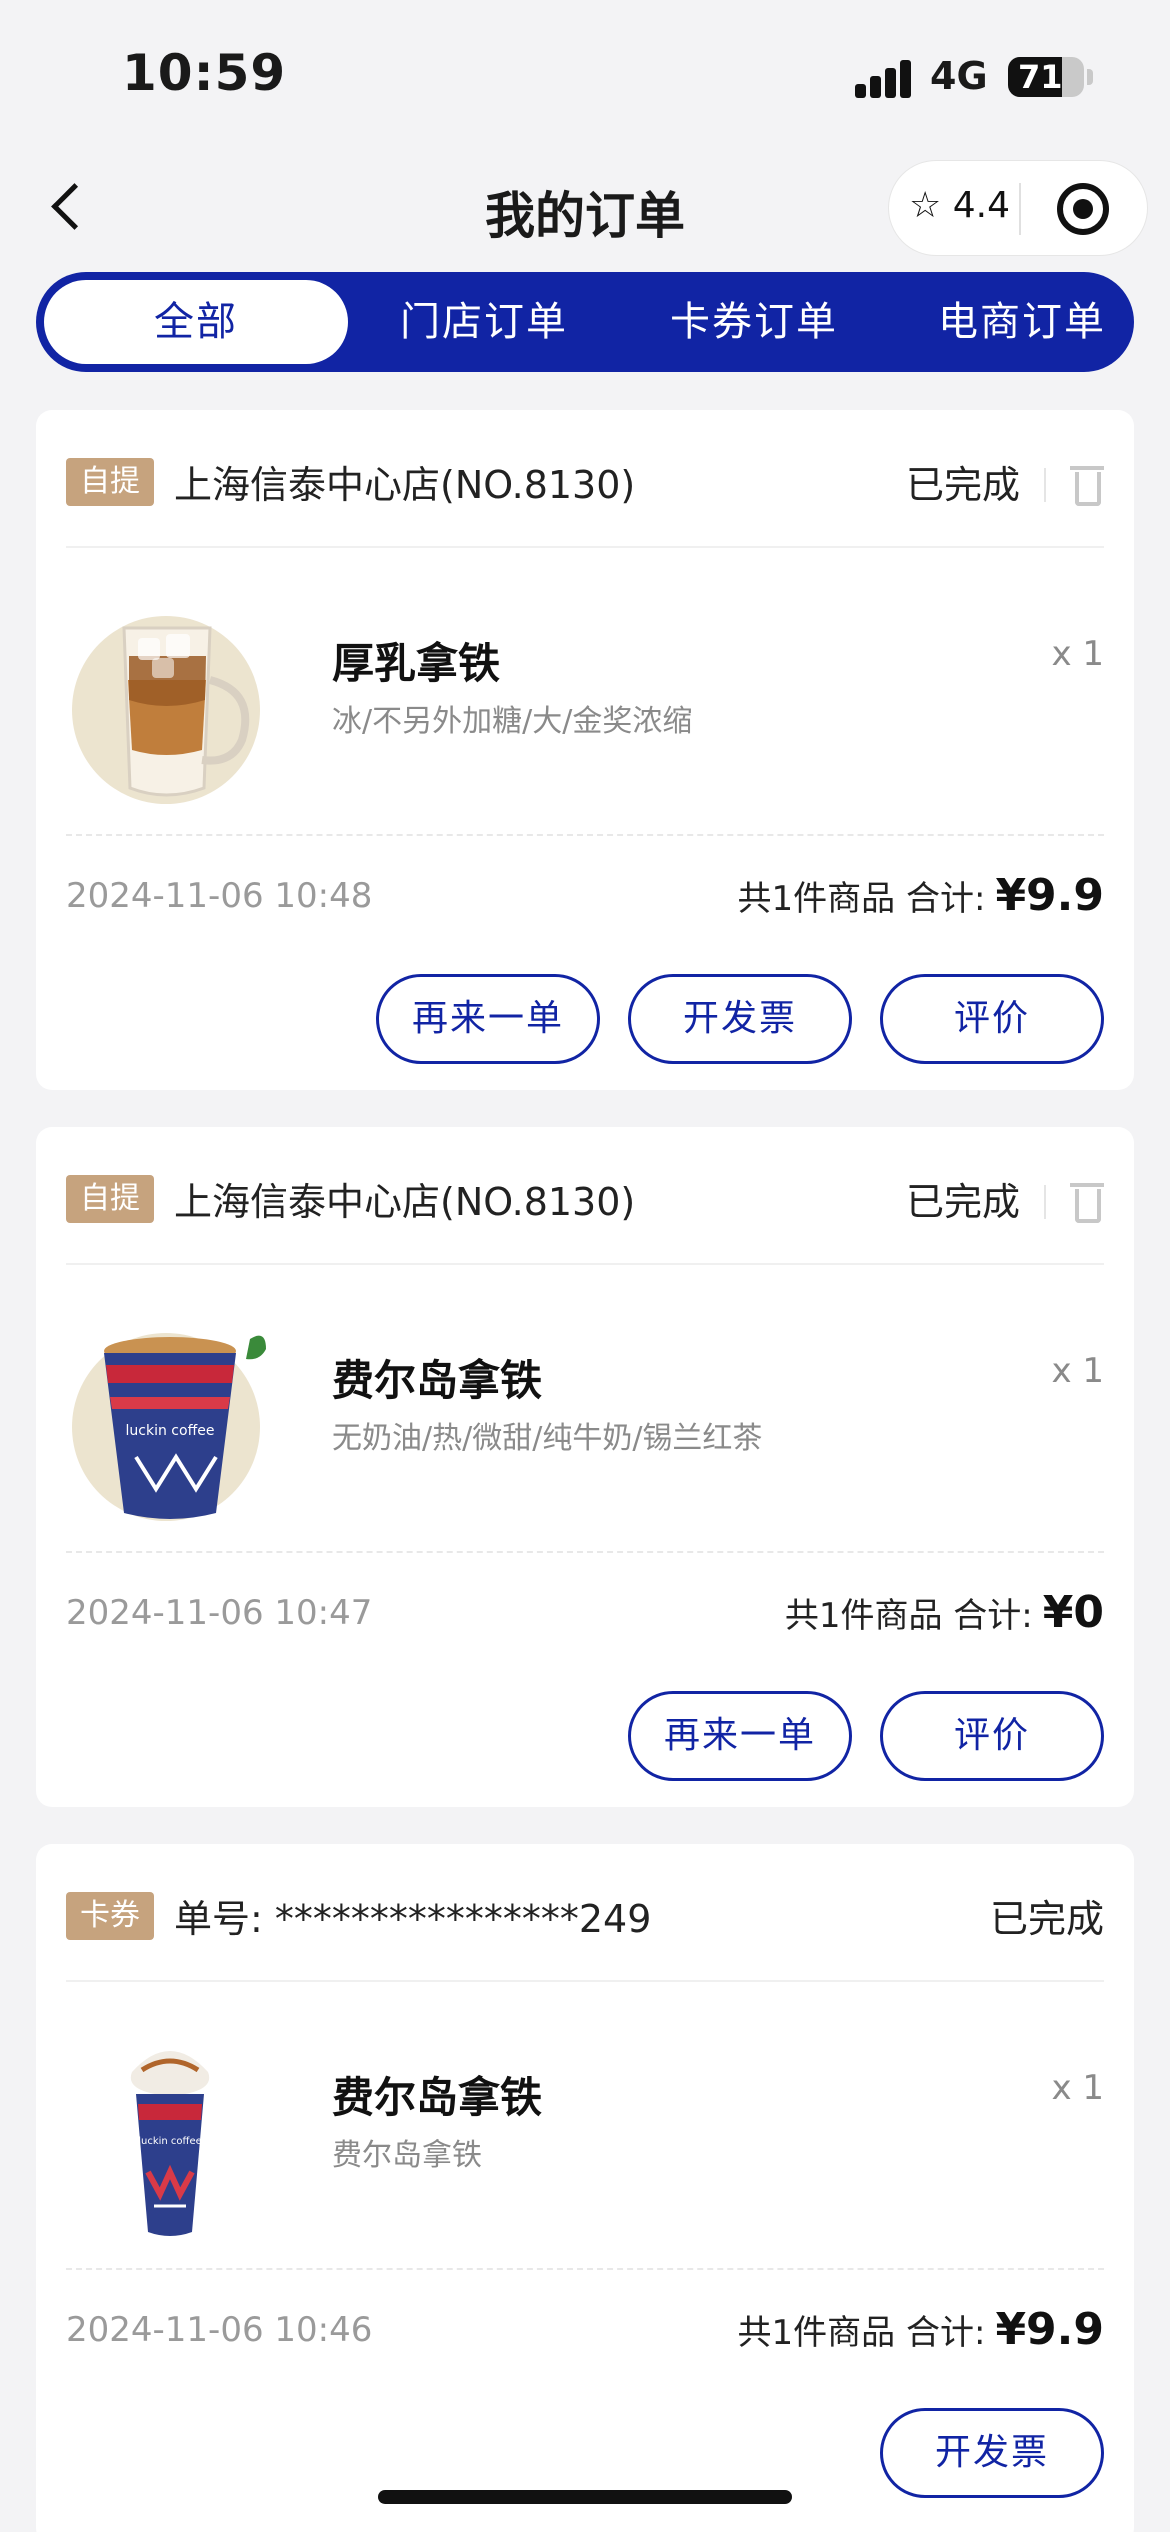  I want to click on status-bar: 10:59 4G 71, so click(585, 75).